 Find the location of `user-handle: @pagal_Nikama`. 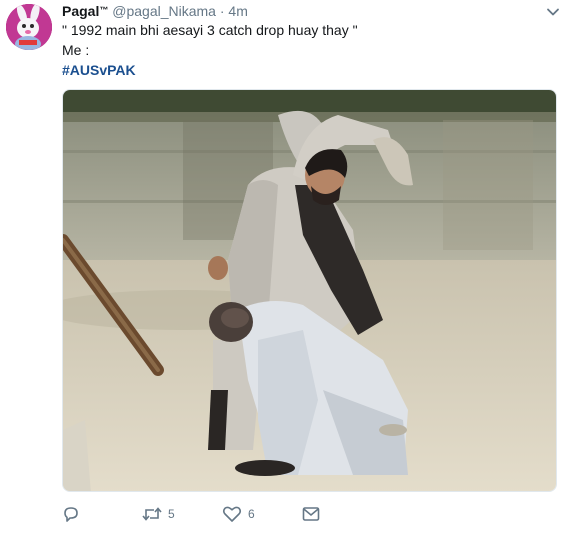

user-handle: @pagal_Nikama is located at coordinates (164, 11).